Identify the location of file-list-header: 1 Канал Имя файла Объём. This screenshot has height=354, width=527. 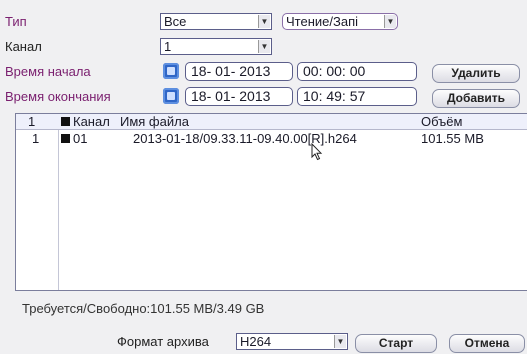
(271, 122).